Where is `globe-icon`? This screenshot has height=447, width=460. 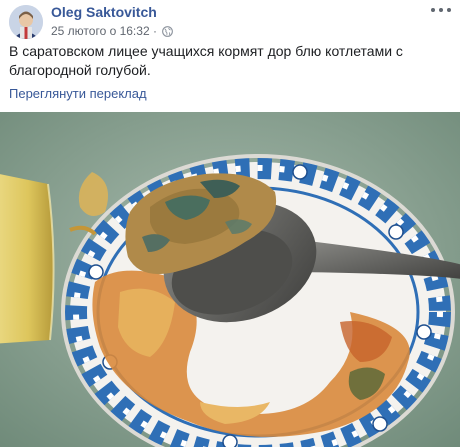 globe-icon is located at coordinates (168, 33).